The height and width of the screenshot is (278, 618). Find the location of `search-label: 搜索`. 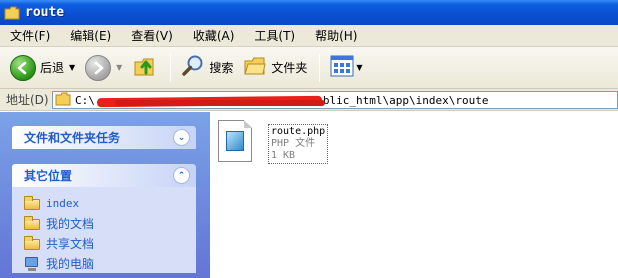

search-label: 搜索 is located at coordinates (221, 68).